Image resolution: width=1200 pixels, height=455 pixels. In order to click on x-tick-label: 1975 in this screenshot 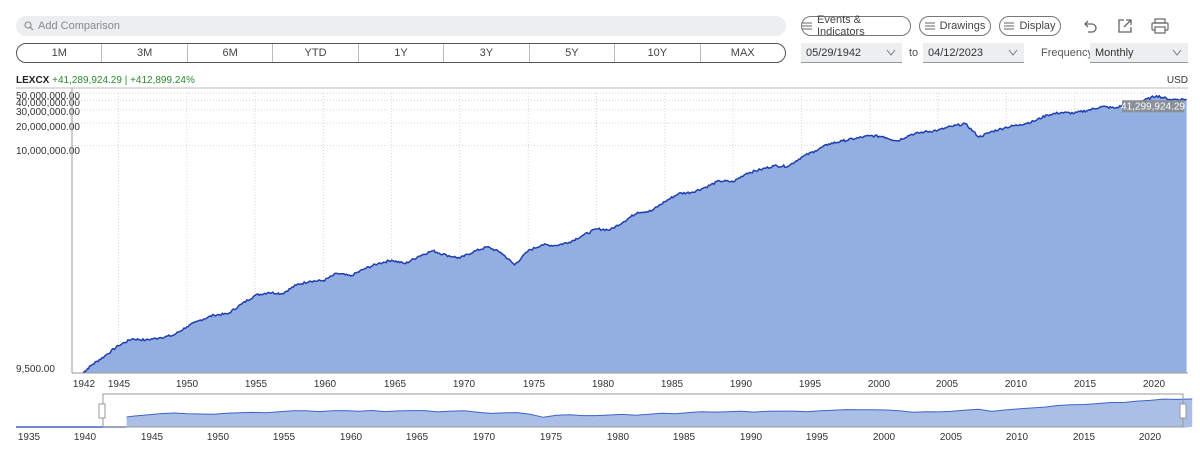, I will do `click(534, 384)`.